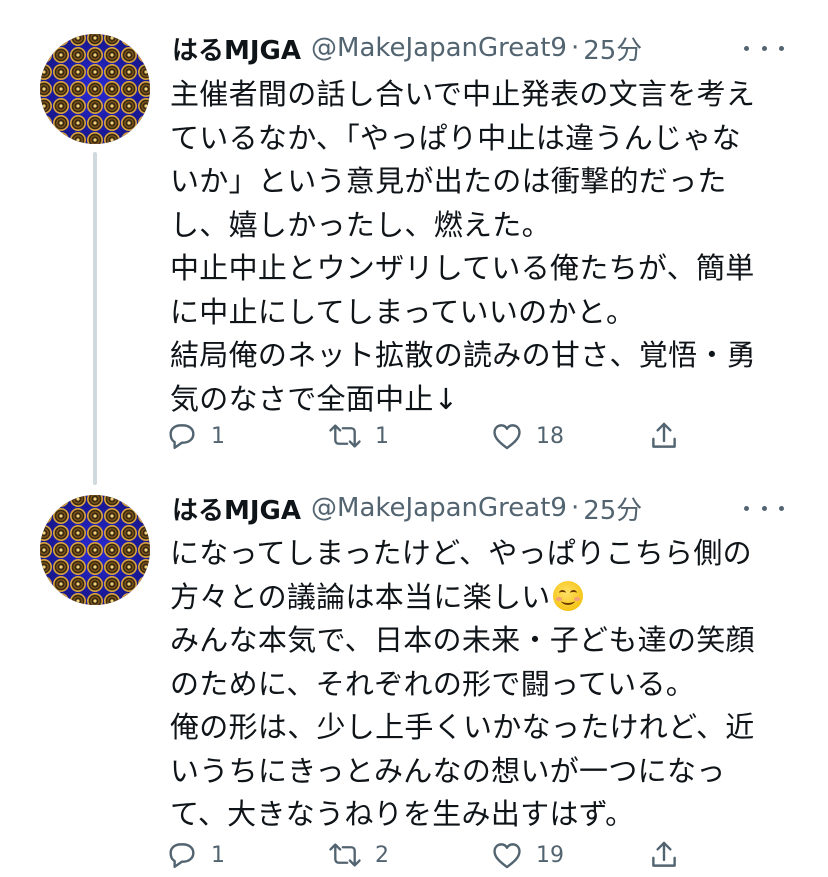  What do you see at coordinates (402, 814) in the screenshot?
I see `tweet-text-line: て、大きなうねりを生み出すはず。` at bounding box center [402, 814].